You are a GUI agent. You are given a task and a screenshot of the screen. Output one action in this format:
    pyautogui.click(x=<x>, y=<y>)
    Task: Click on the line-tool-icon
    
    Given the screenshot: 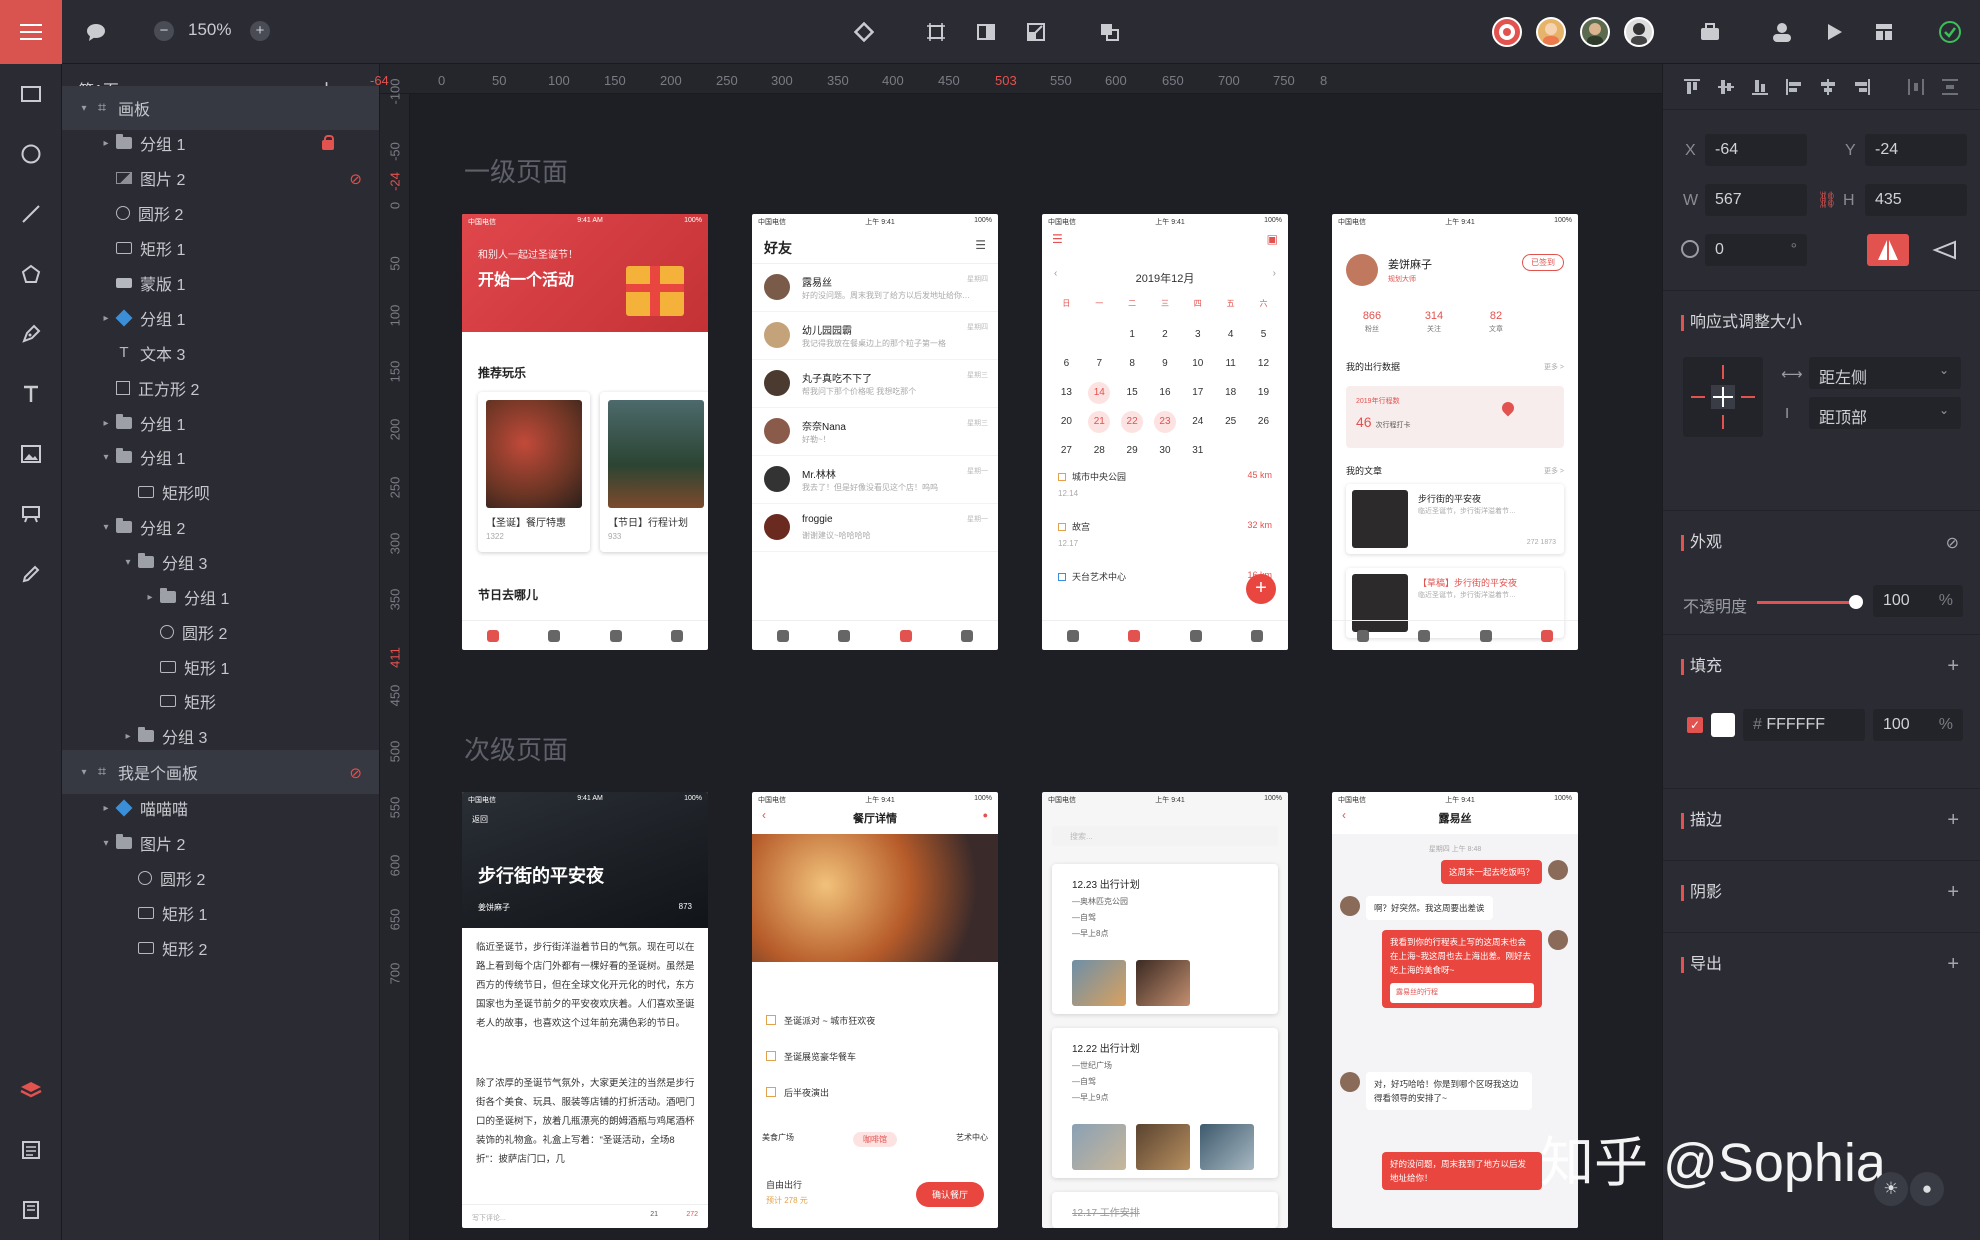 What is the action you would take?
    pyautogui.click(x=31, y=214)
    